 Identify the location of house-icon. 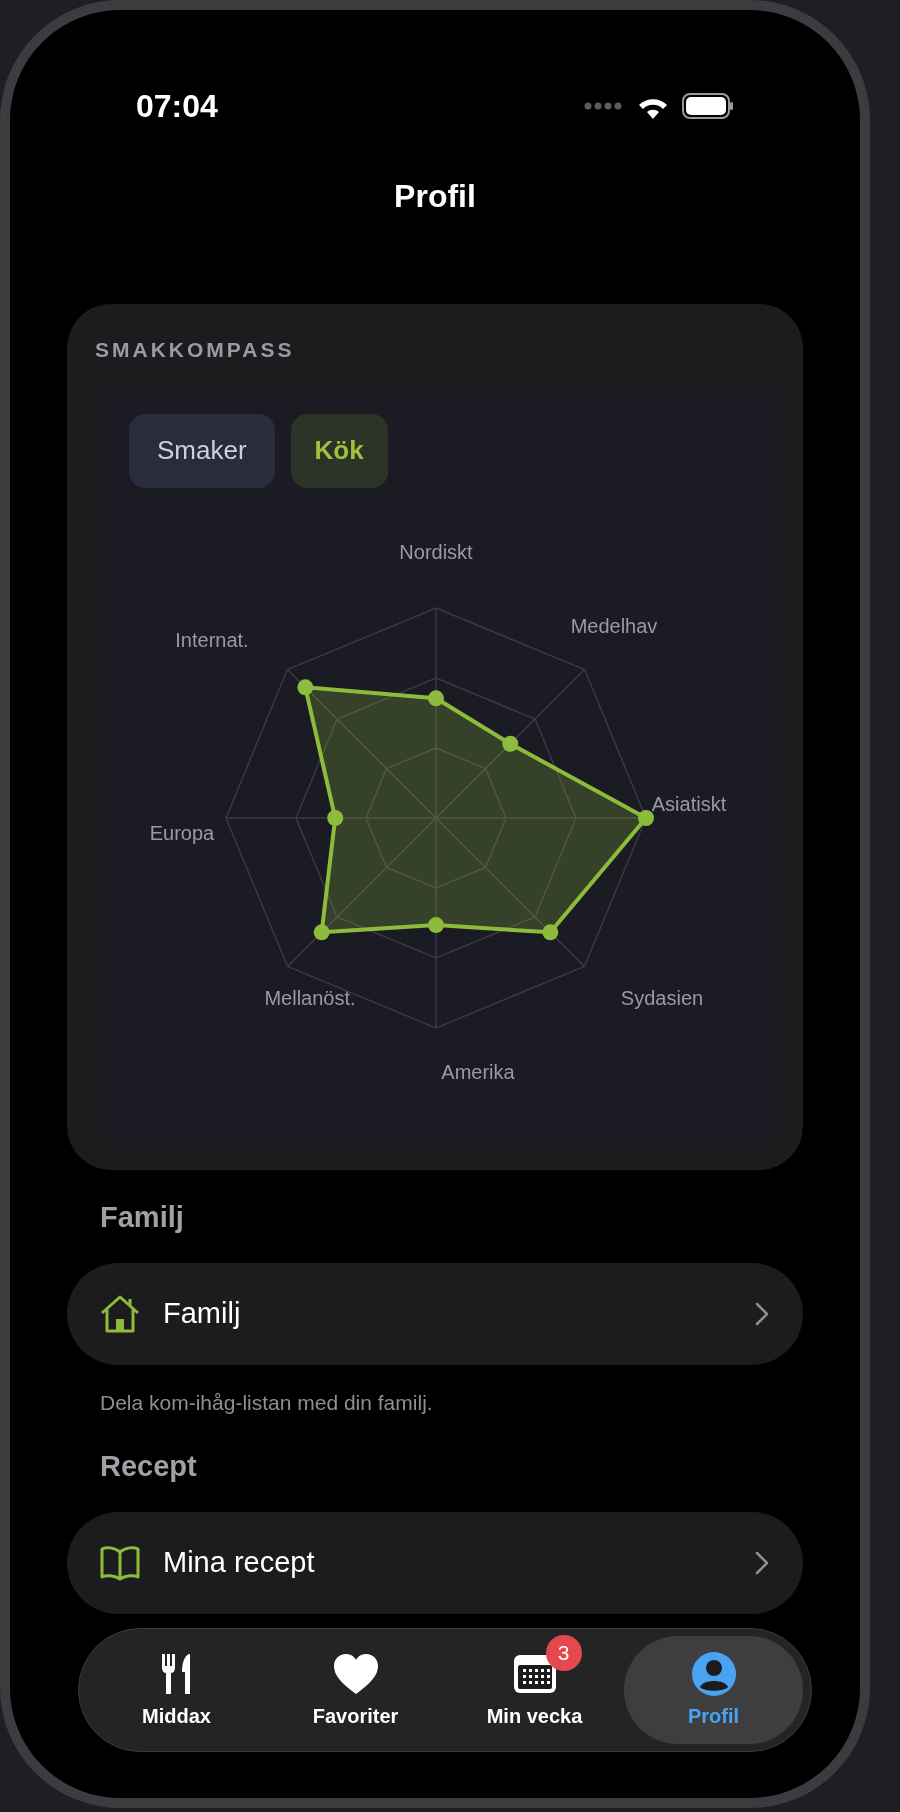
(120, 1314).